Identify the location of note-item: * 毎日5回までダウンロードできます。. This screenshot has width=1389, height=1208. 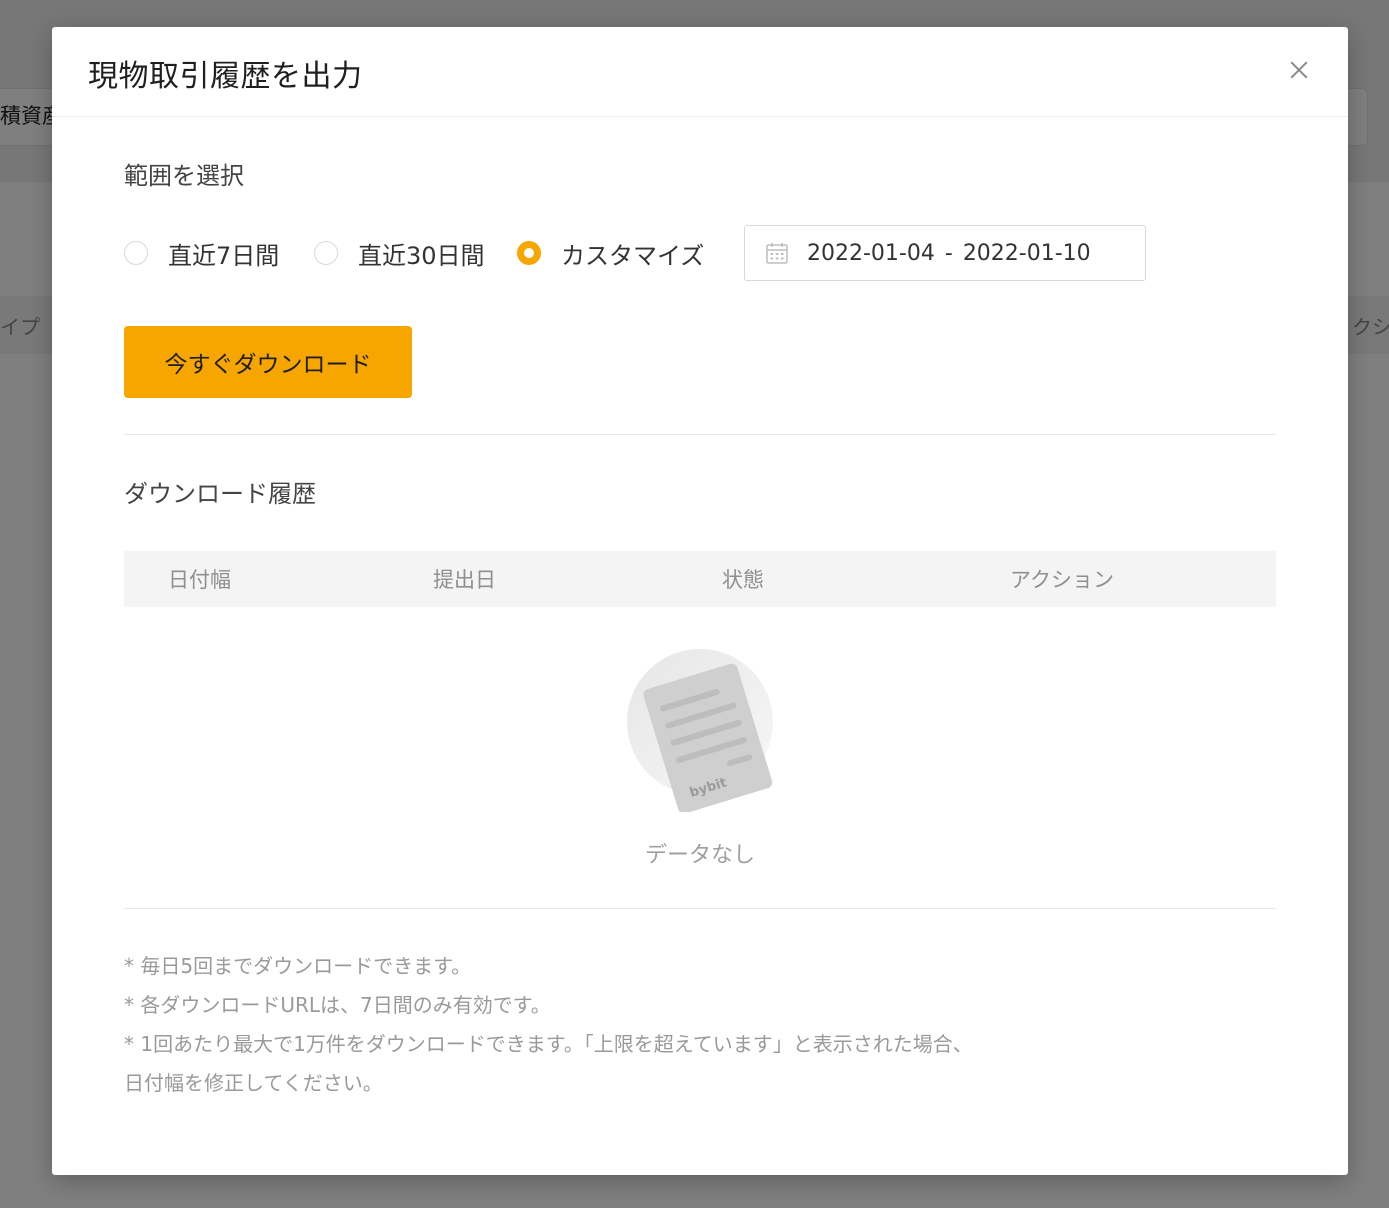
(298, 966).